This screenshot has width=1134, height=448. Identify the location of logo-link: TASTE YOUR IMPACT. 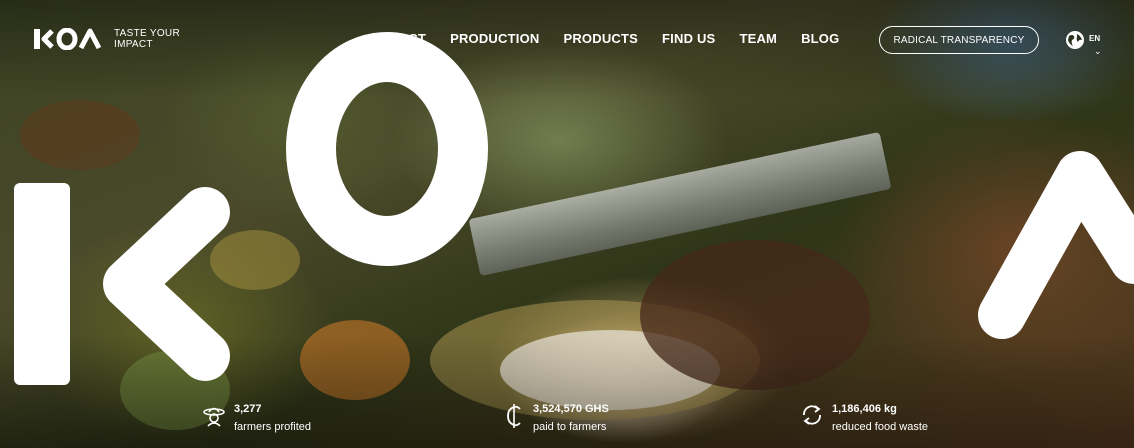
(114, 39).